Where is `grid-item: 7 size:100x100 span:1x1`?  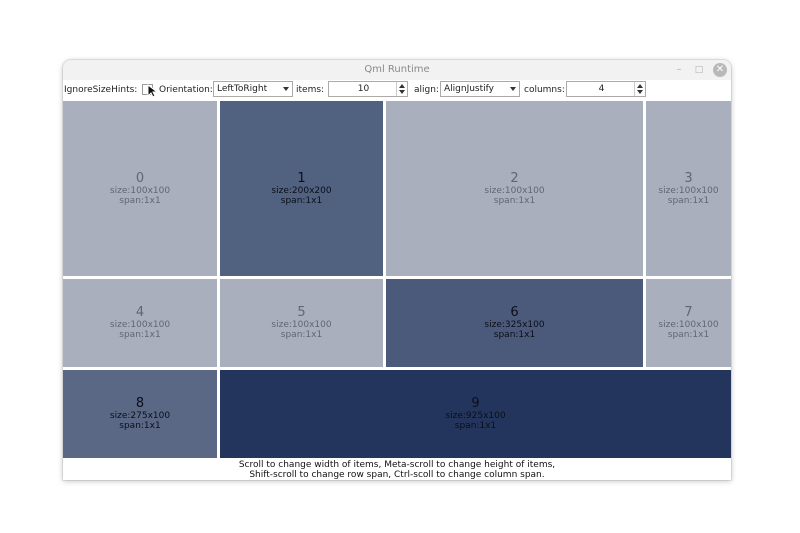 grid-item: 7 size:100x100 span:1x1 is located at coordinates (688, 323).